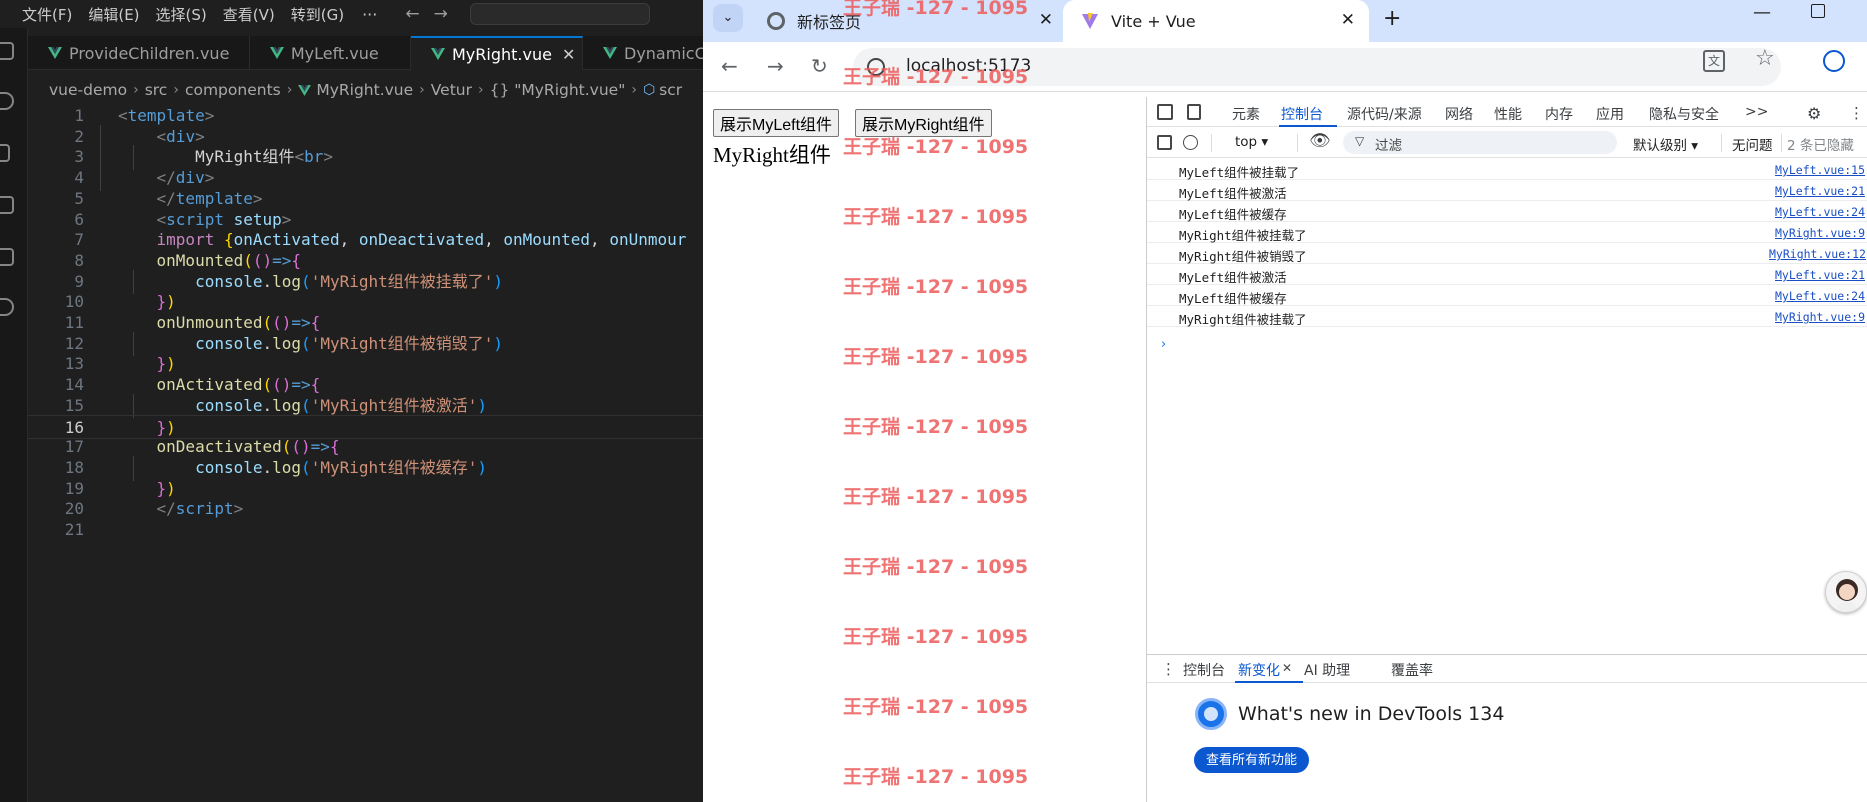 The height and width of the screenshot is (802, 1867). Describe the element at coordinates (7, 205) in the screenshot. I see `run-debug-icon` at that location.